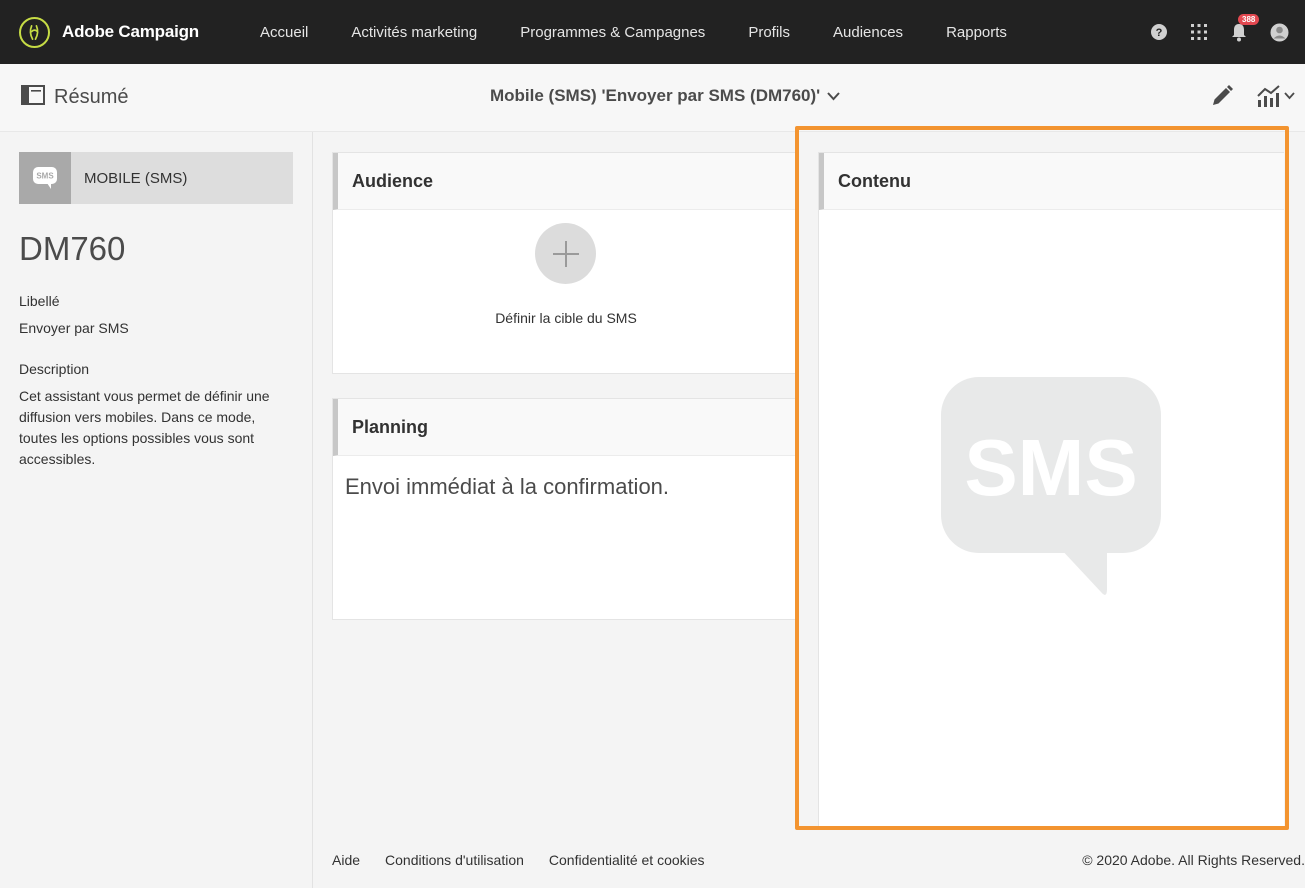  I want to click on nav-item-programmes-campagnes: Programmes & Campagnes, so click(612, 32).